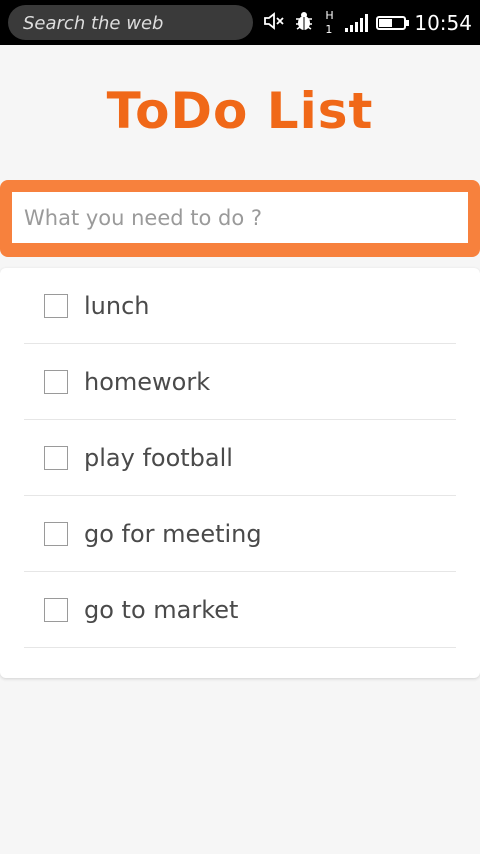  I want to click on todo-item: go for meeting, so click(240, 534).